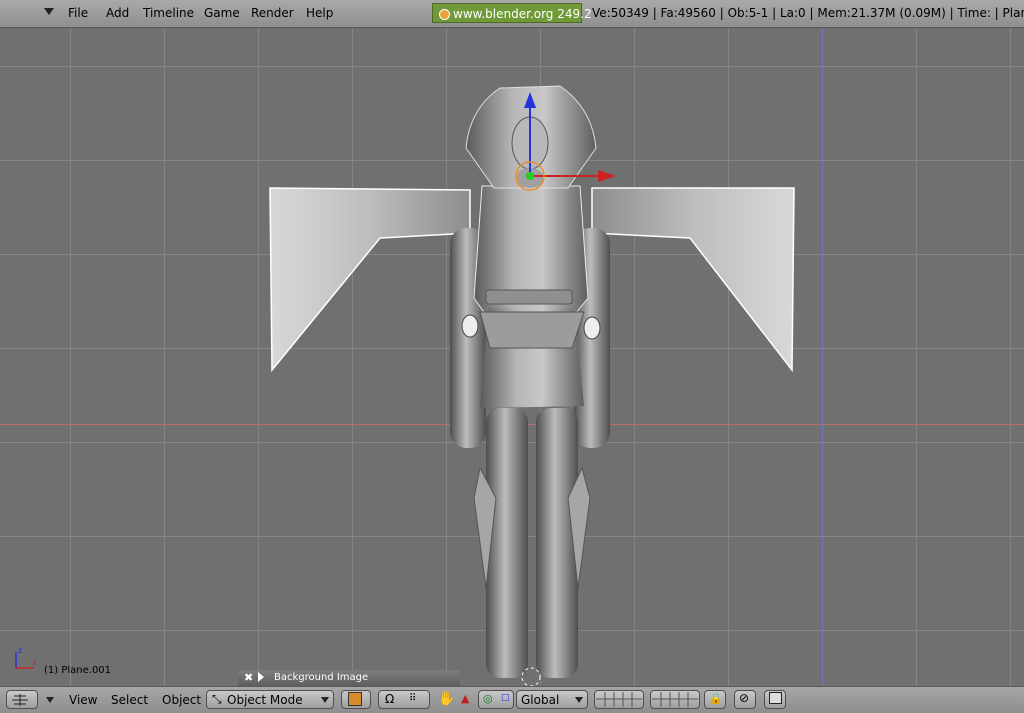 The height and width of the screenshot is (713, 1024). Describe the element at coordinates (557, 543) in the screenshot. I see `right-leg` at that location.